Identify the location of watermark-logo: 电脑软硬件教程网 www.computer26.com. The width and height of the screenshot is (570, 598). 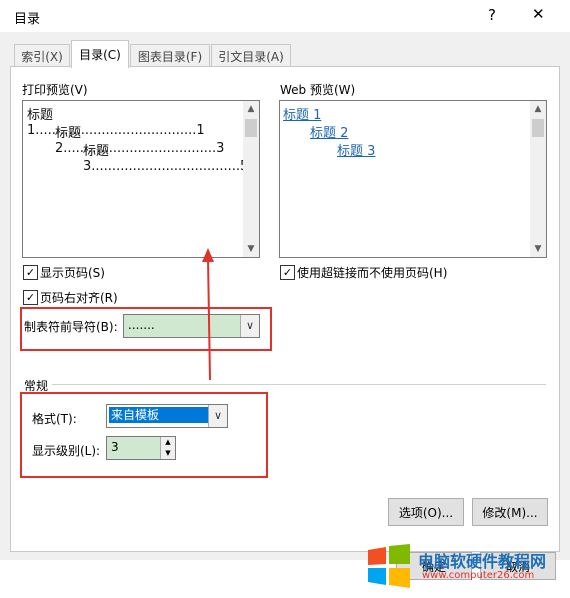
(464, 568).